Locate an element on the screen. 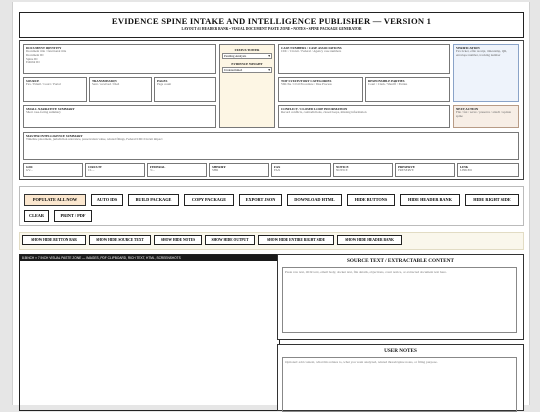  fax-field: FAX FAX is located at coordinates (301, 170).